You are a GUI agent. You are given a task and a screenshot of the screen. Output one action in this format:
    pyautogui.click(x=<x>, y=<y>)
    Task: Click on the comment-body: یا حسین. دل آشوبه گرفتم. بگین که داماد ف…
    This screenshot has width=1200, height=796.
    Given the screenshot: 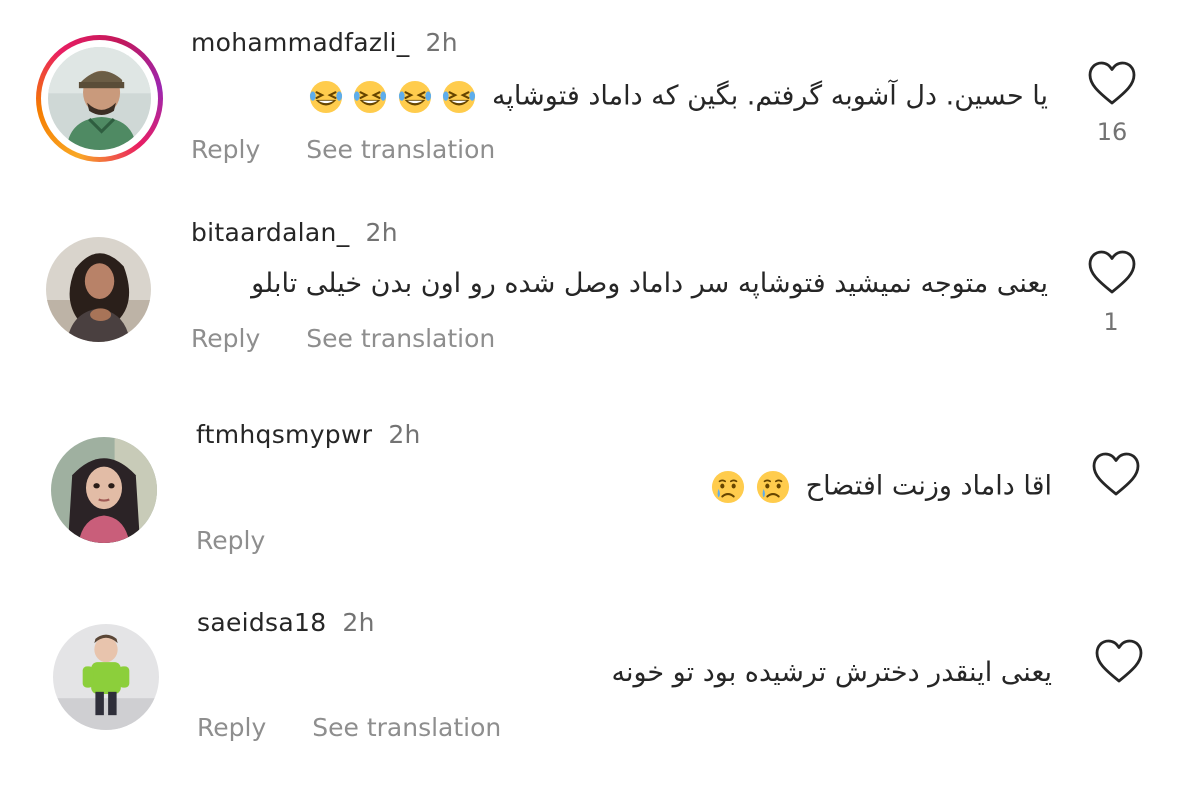 What is the action you would take?
    pyautogui.click(x=769, y=96)
    